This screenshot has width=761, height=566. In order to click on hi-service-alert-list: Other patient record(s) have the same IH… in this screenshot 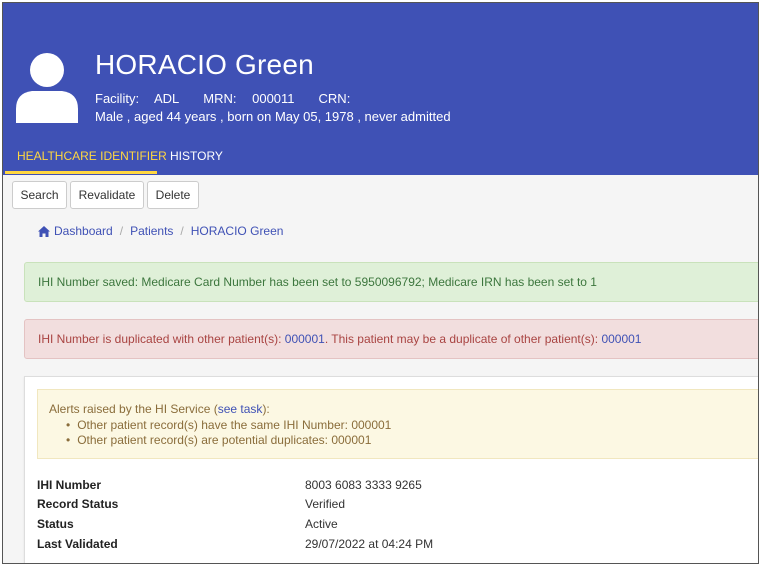, I will do `click(403, 433)`.